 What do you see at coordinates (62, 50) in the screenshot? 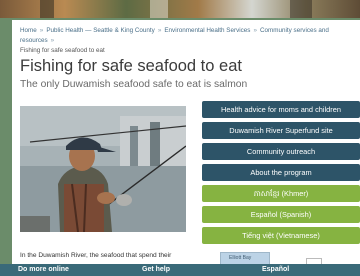
I see `breadcrumb-current: Fishing for safe seafood to eat` at bounding box center [62, 50].